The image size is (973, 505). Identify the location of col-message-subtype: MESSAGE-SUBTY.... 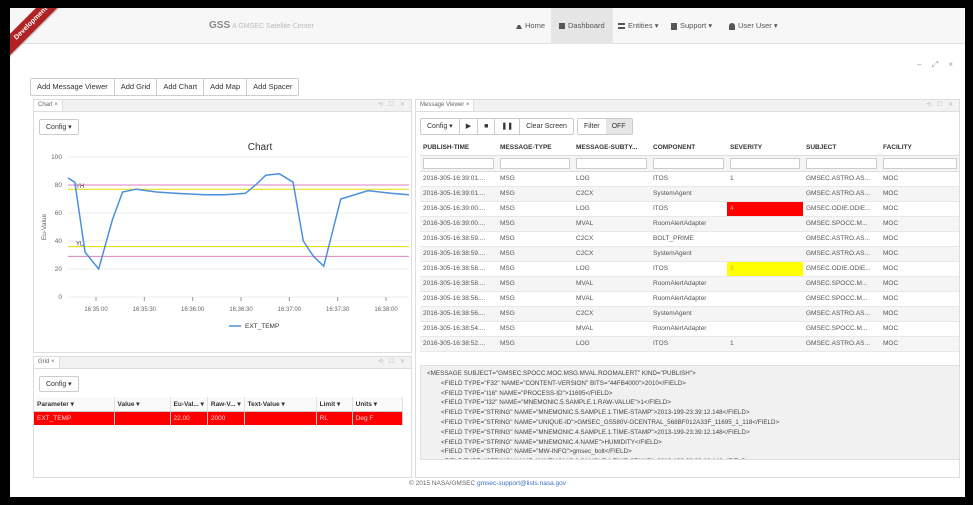
(611, 148).